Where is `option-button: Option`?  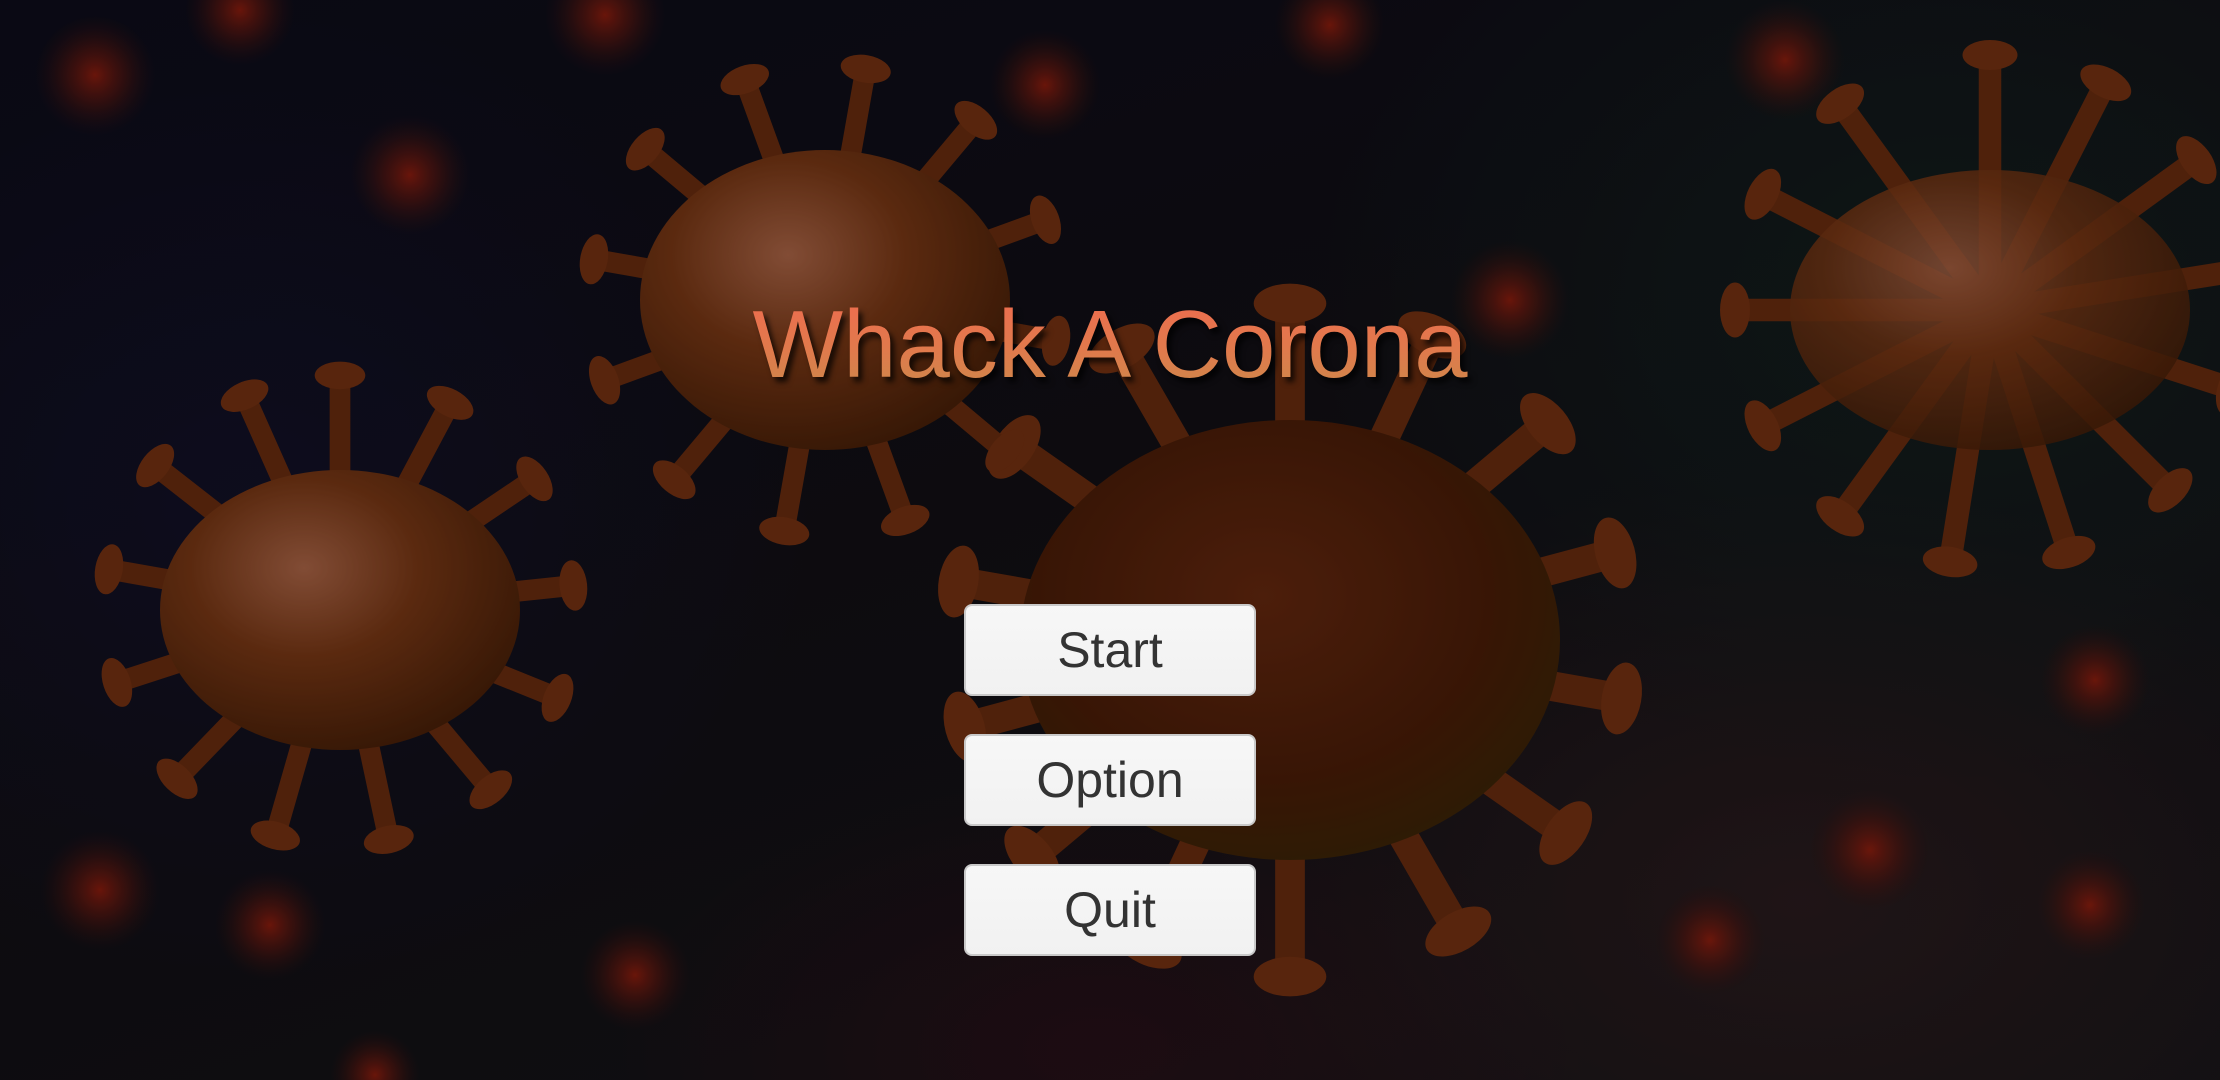 option-button: Option is located at coordinates (1110, 780).